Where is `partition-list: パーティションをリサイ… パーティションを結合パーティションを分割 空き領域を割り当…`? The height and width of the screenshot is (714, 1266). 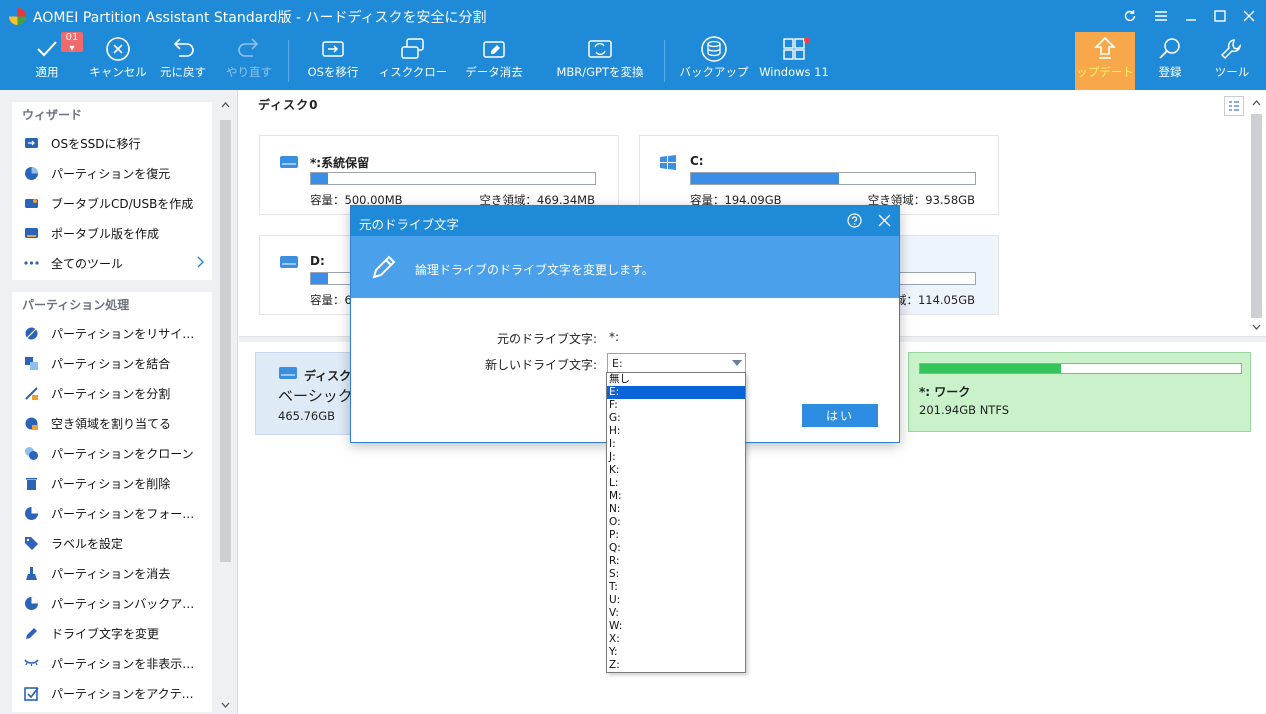
partition-list: パーティションをリサイ… パーティションを結合パーティションを分割 空き領域を割り当… is located at coordinates (112, 513).